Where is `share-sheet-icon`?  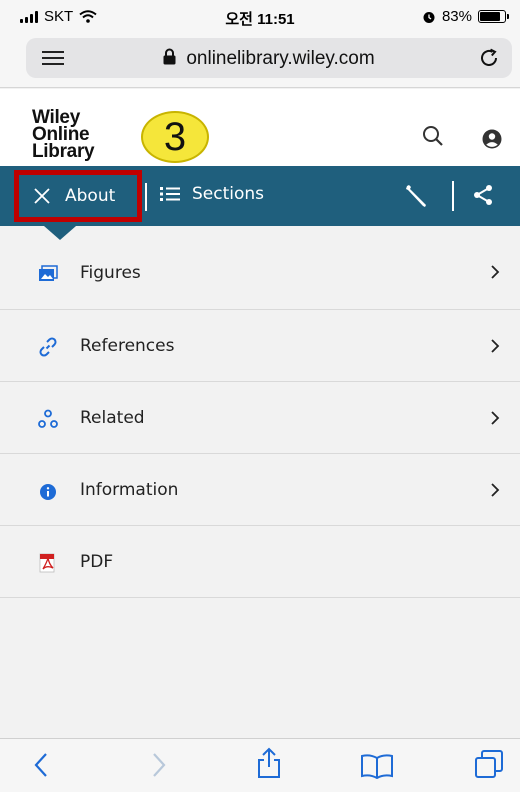
share-sheet-icon is located at coordinates (269, 763).